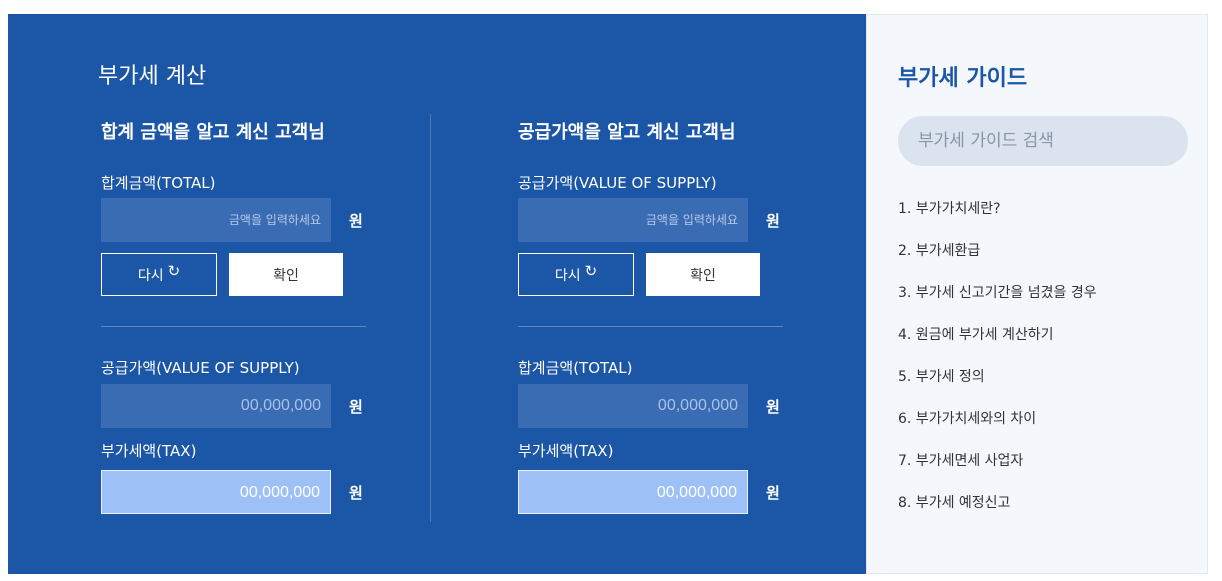 The height and width of the screenshot is (581, 1222). What do you see at coordinates (213, 132) in the screenshot?
I see `total-known-heading: 합계 금액을 알고 계신 고객님` at bounding box center [213, 132].